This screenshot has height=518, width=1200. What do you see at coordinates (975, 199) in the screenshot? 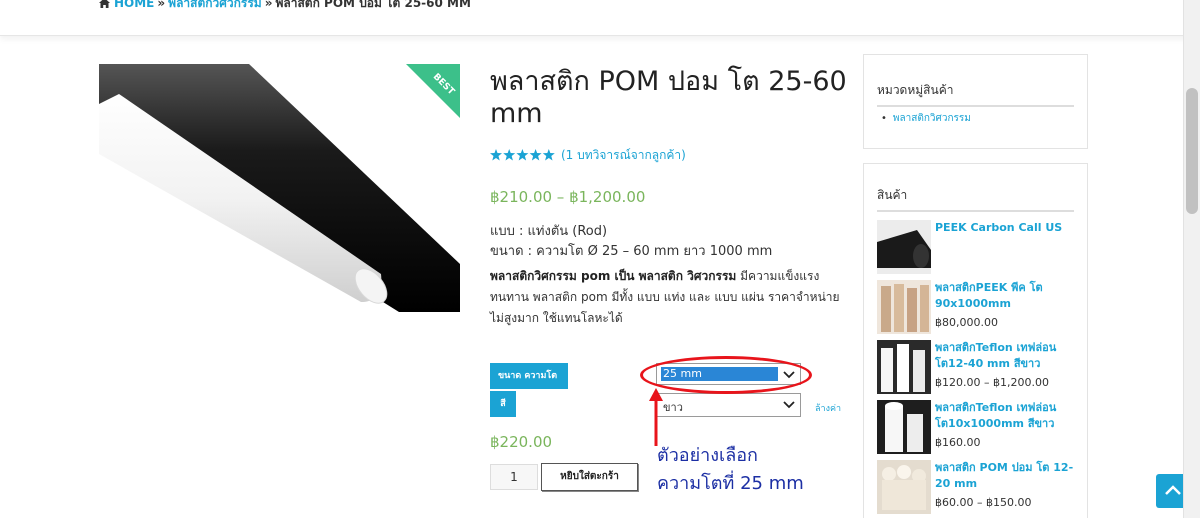
I see `products-widget-title: สินค้า` at bounding box center [975, 199].